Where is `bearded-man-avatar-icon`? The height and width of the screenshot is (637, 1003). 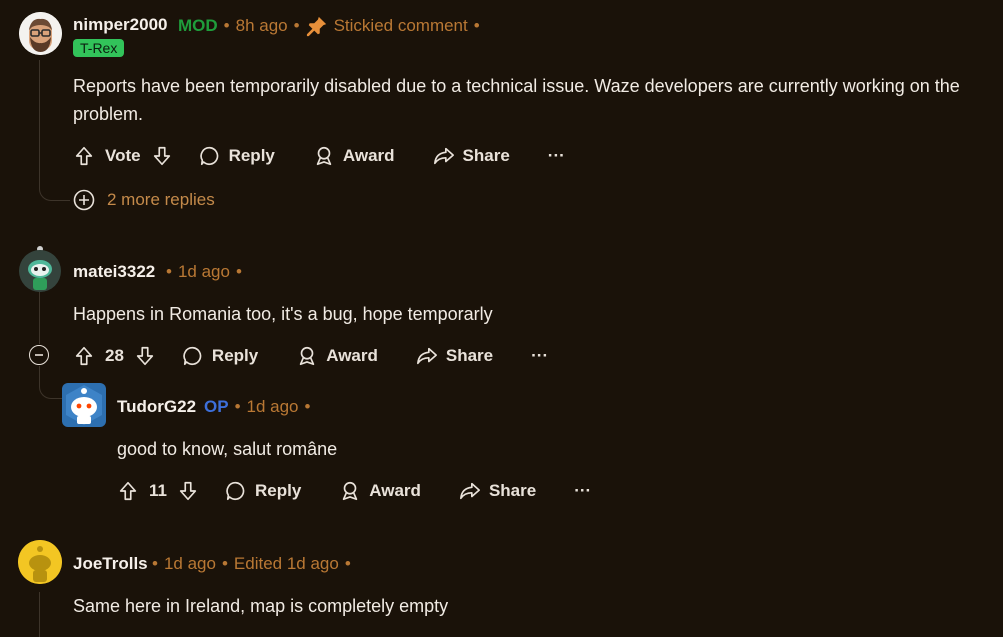
bearded-man-avatar-icon is located at coordinates (40, 33).